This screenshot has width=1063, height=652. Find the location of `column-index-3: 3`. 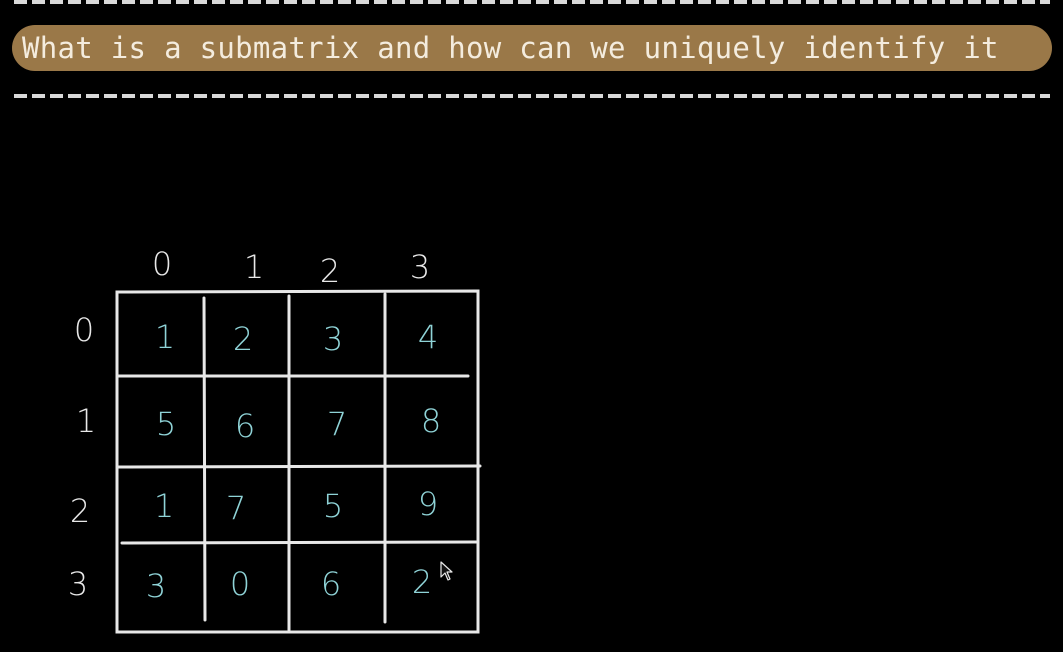

column-index-3: 3 is located at coordinates (420, 267).